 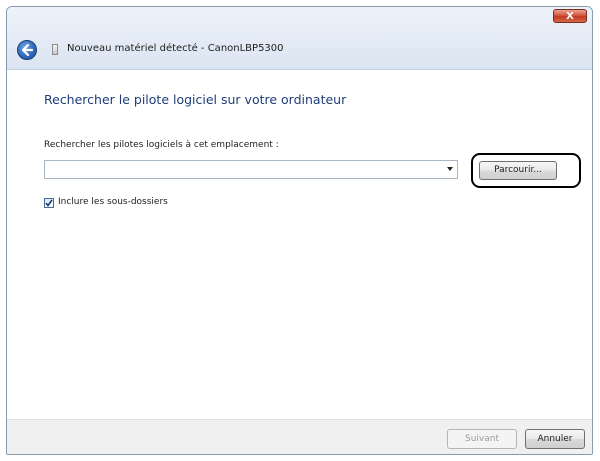 I want to click on path-combobox, so click(x=251, y=169).